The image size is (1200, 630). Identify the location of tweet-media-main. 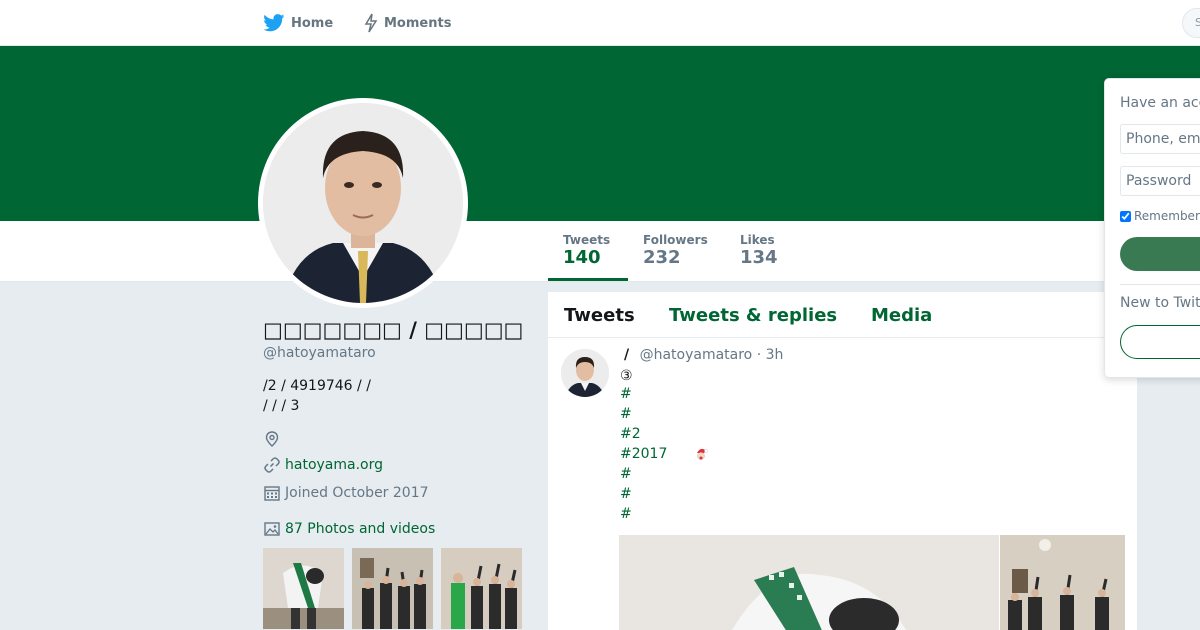
(809, 582).